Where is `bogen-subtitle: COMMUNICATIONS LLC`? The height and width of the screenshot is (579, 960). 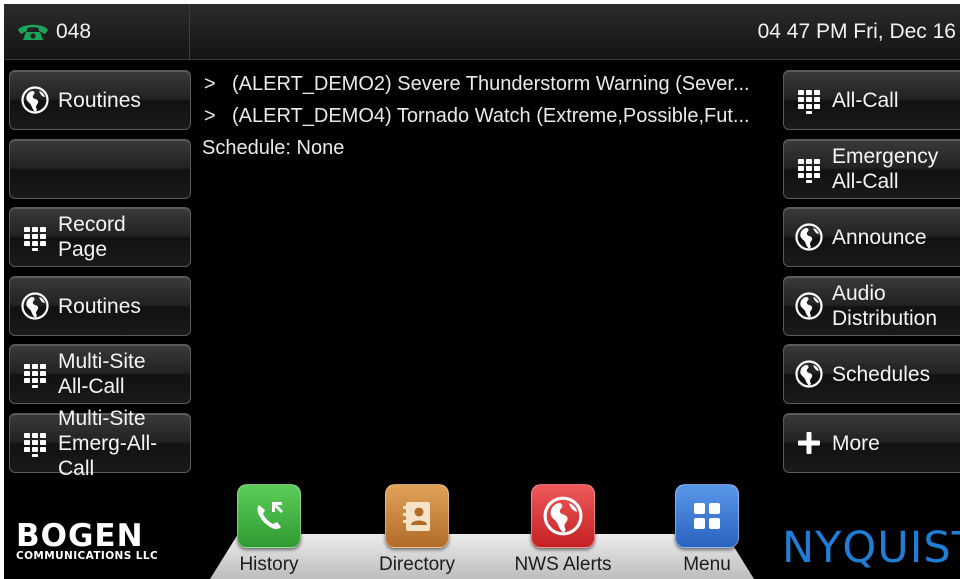
bogen-subtitle: COMMUNICATIONS LLC is located at coordinates (87, 556).